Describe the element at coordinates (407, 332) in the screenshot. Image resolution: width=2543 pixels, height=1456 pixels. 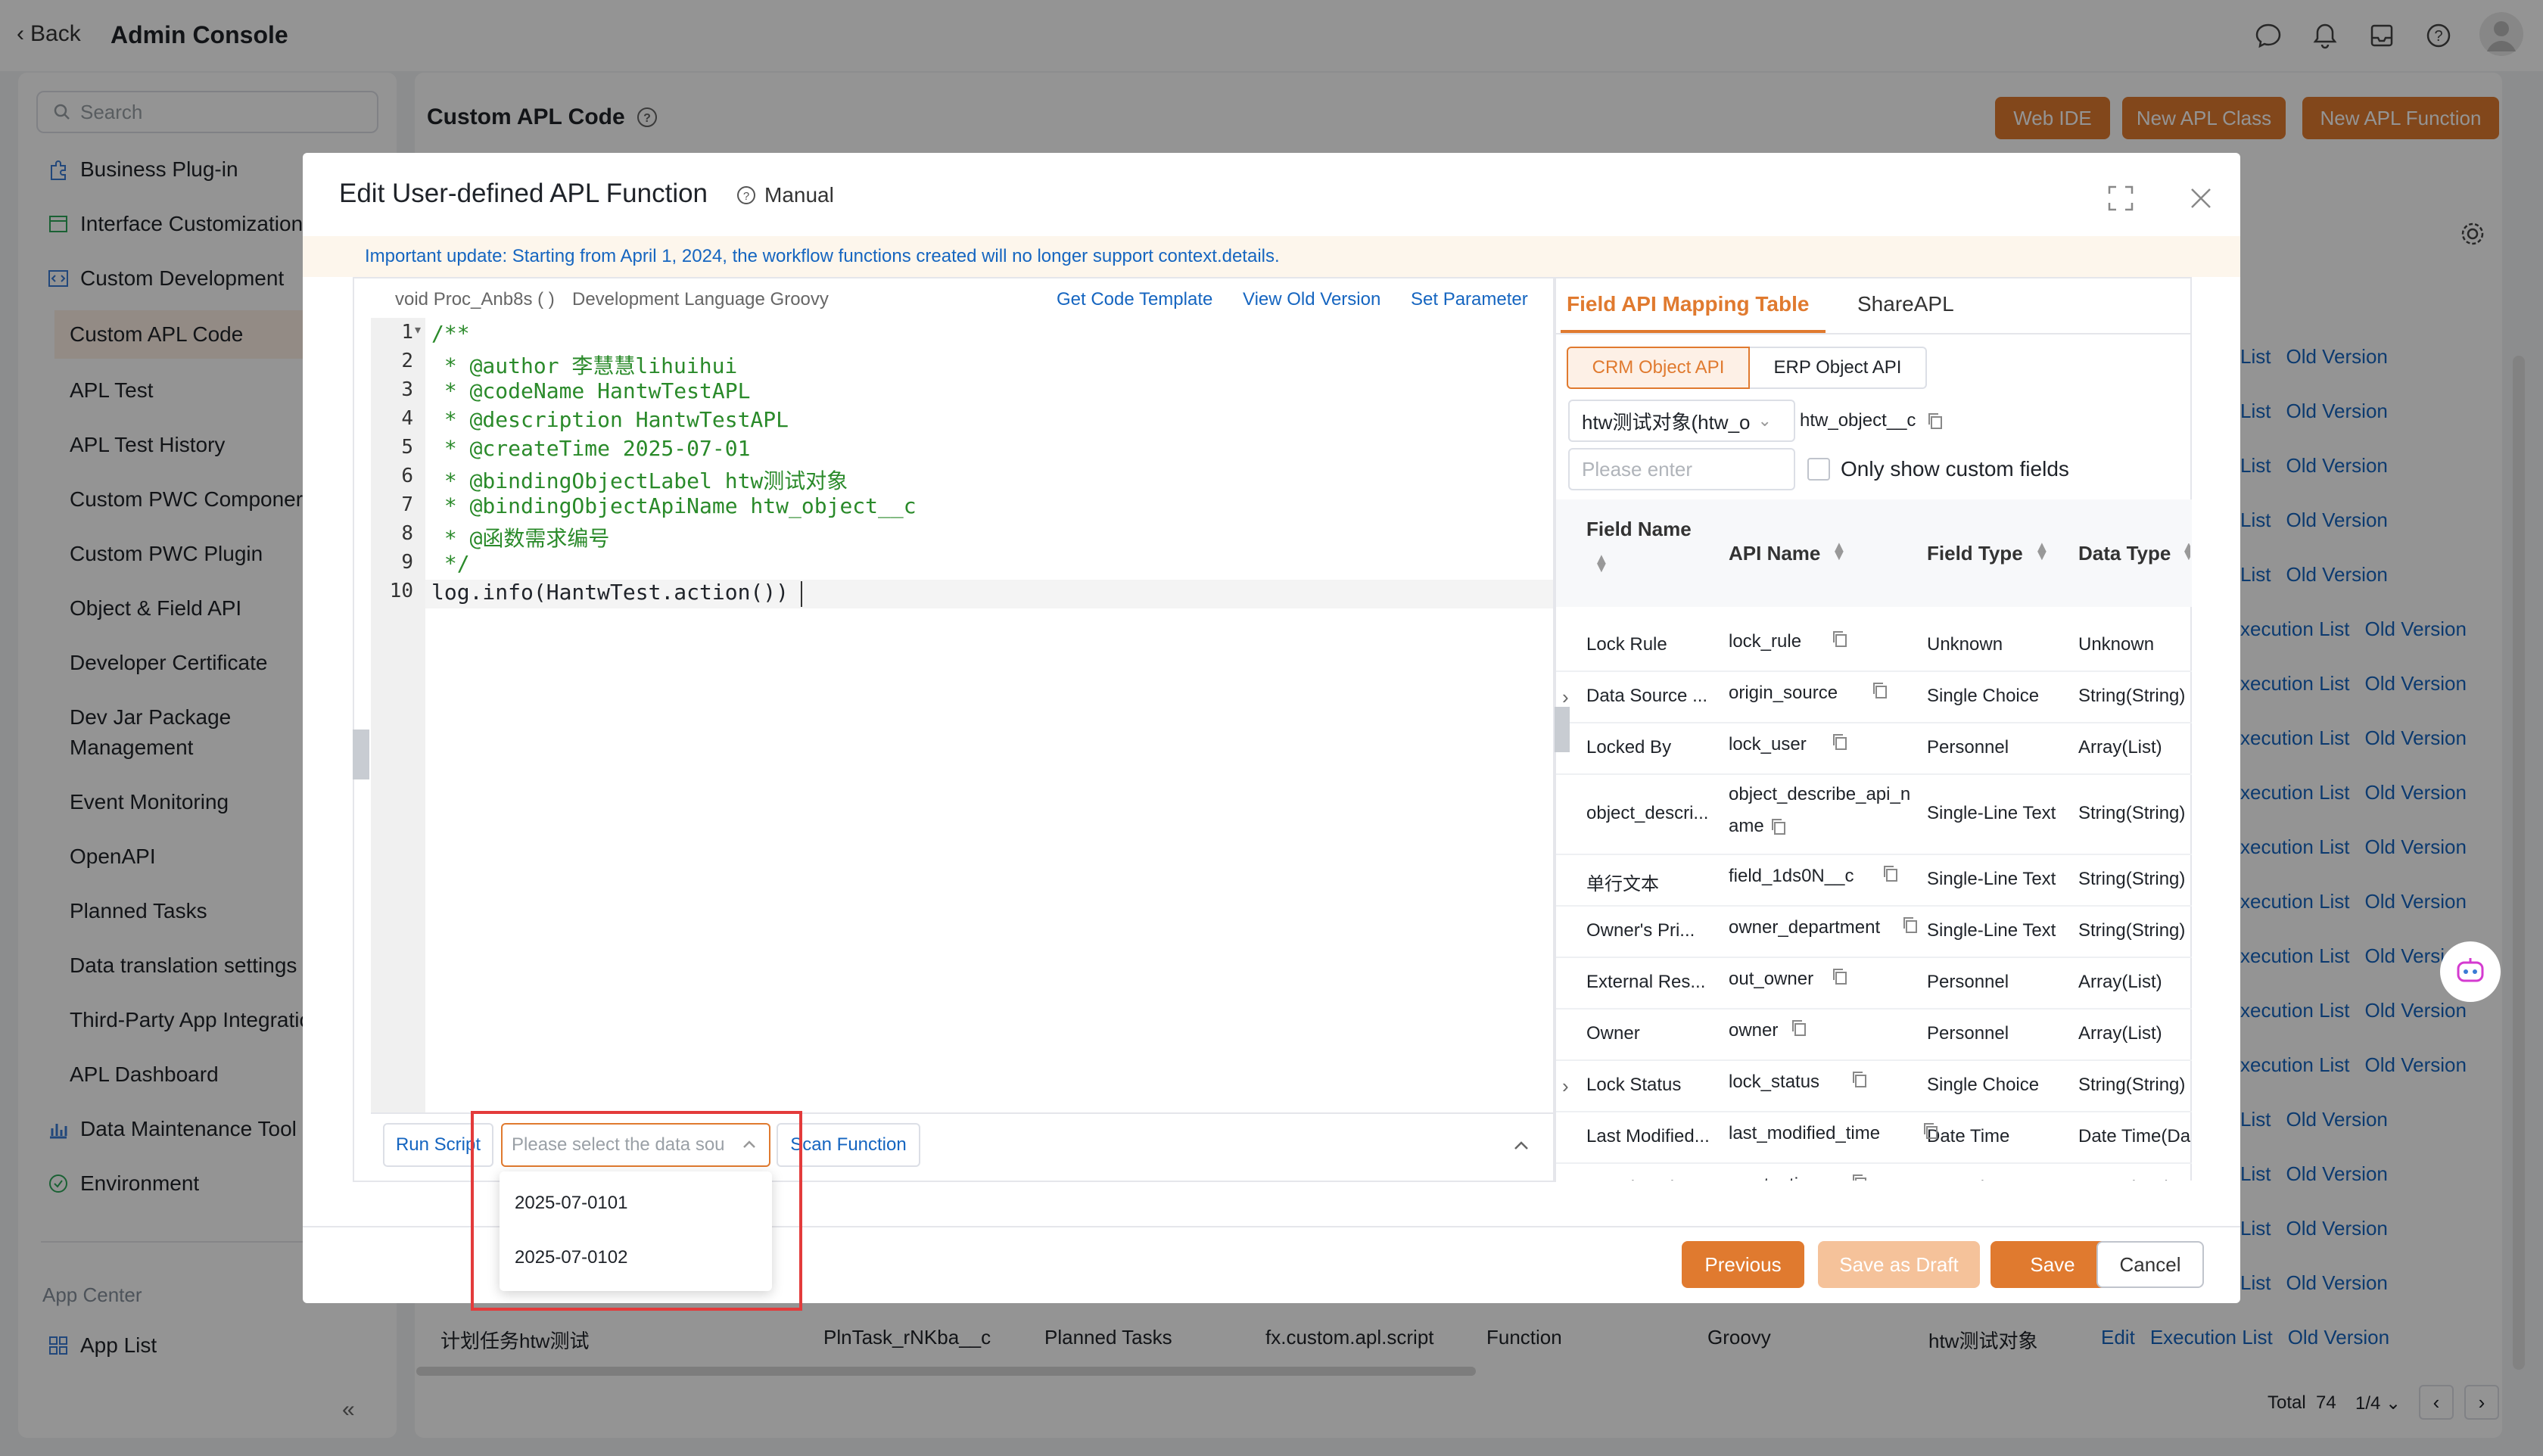
I see `line-number: 1` at that location.